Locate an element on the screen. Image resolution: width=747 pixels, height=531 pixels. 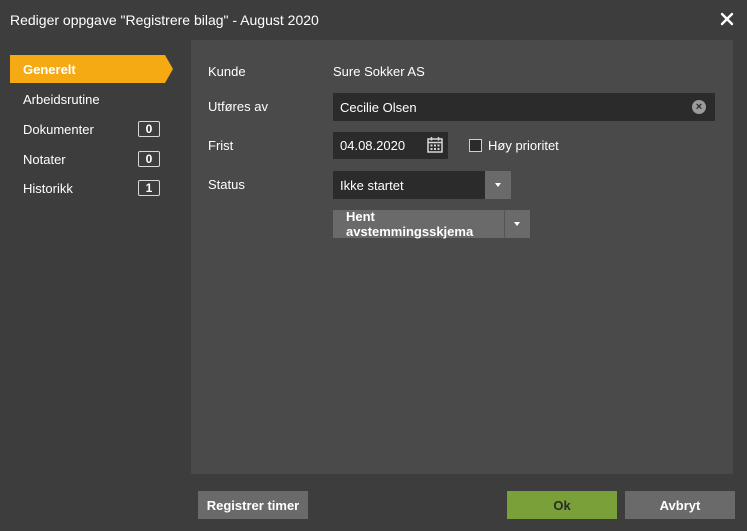
status-label: Status is located at coordinates (226, 184).